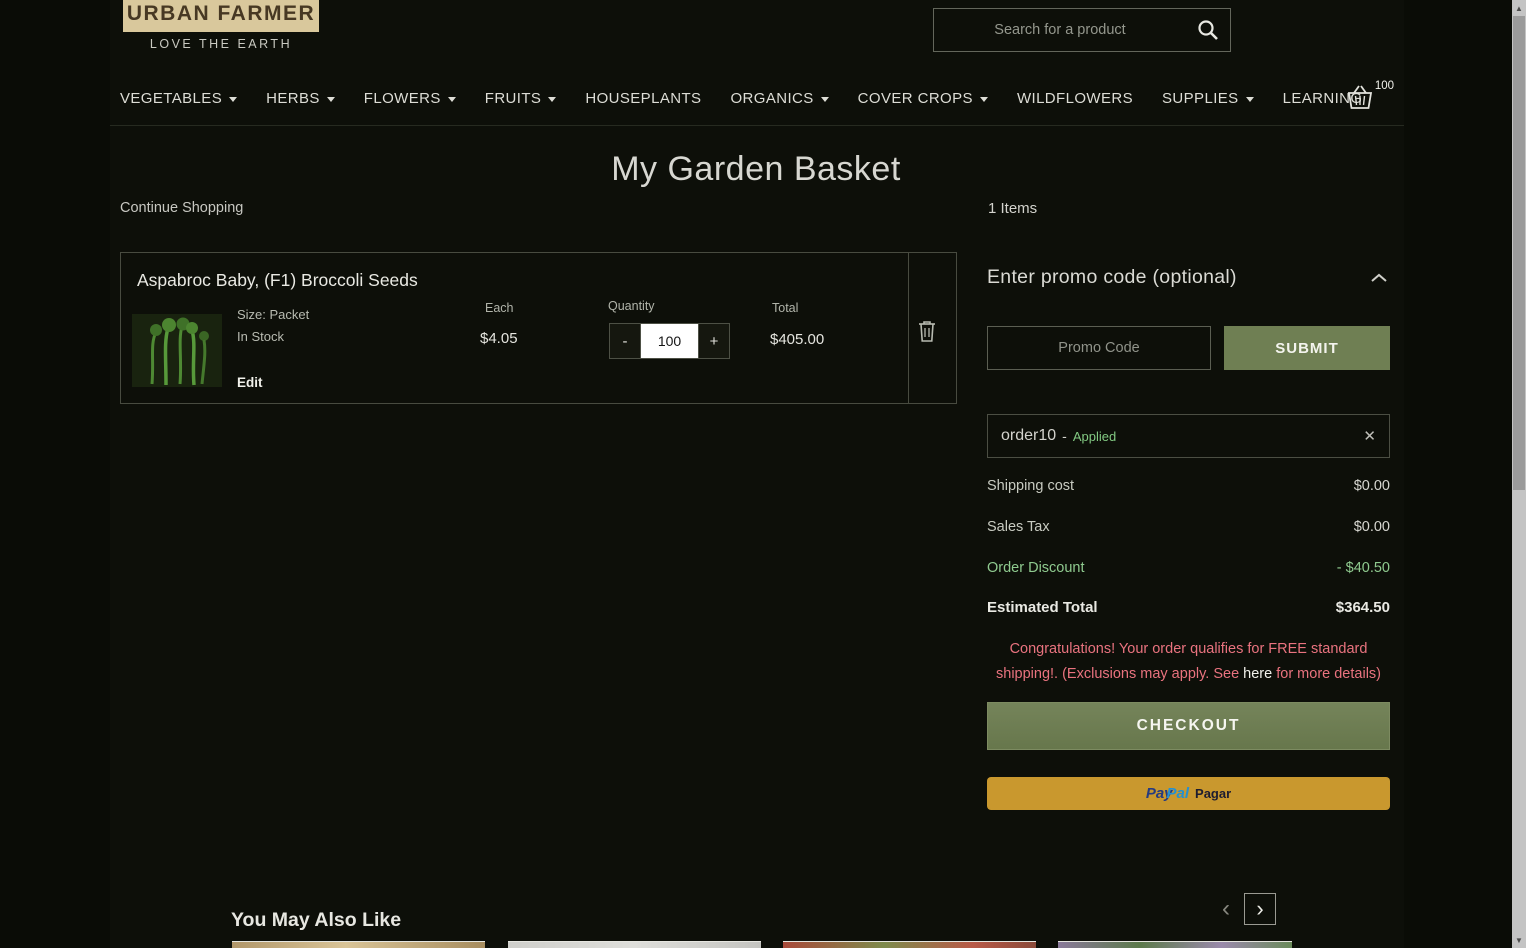 The width and height of the screenshot is (1526, 948). Describe the element at coordinates (177, 350) in the screenshot. I see `item-thumbnail` at that location.